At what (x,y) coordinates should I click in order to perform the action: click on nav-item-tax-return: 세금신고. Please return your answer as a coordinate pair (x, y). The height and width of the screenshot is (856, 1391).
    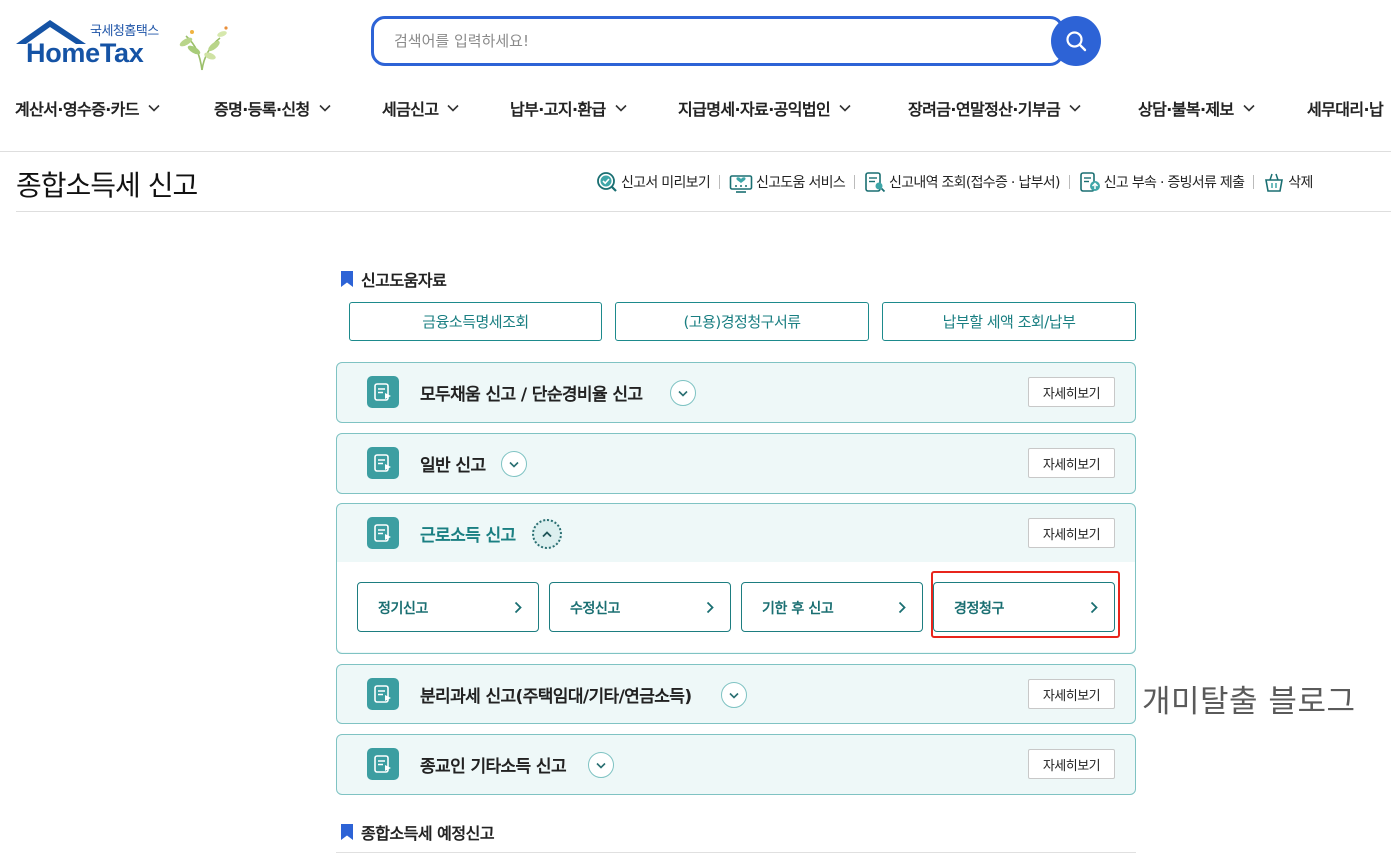
    Looking at the image, I should click on (421, 108).